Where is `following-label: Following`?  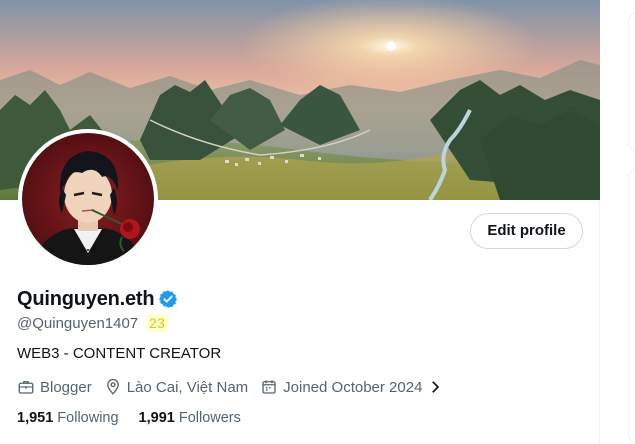
following-label: Following is located at coordinates (88, 418).